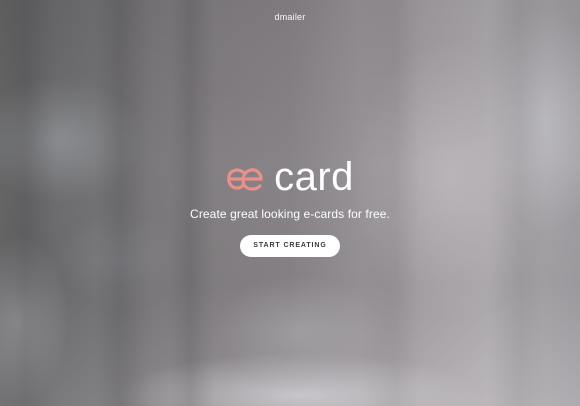 The width and height of the screenshot is (580, 406). I want to click on logo: card, so click(290, 177).